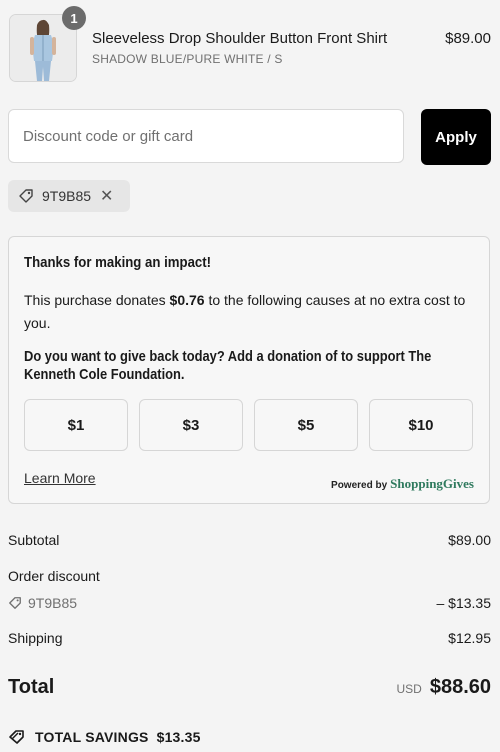 The height and width of the screenshot is (752, 500). What do you see at coordinates (206, 136) in the screenshot?
I see `discount-code-input` at bounding box center [206, 136].